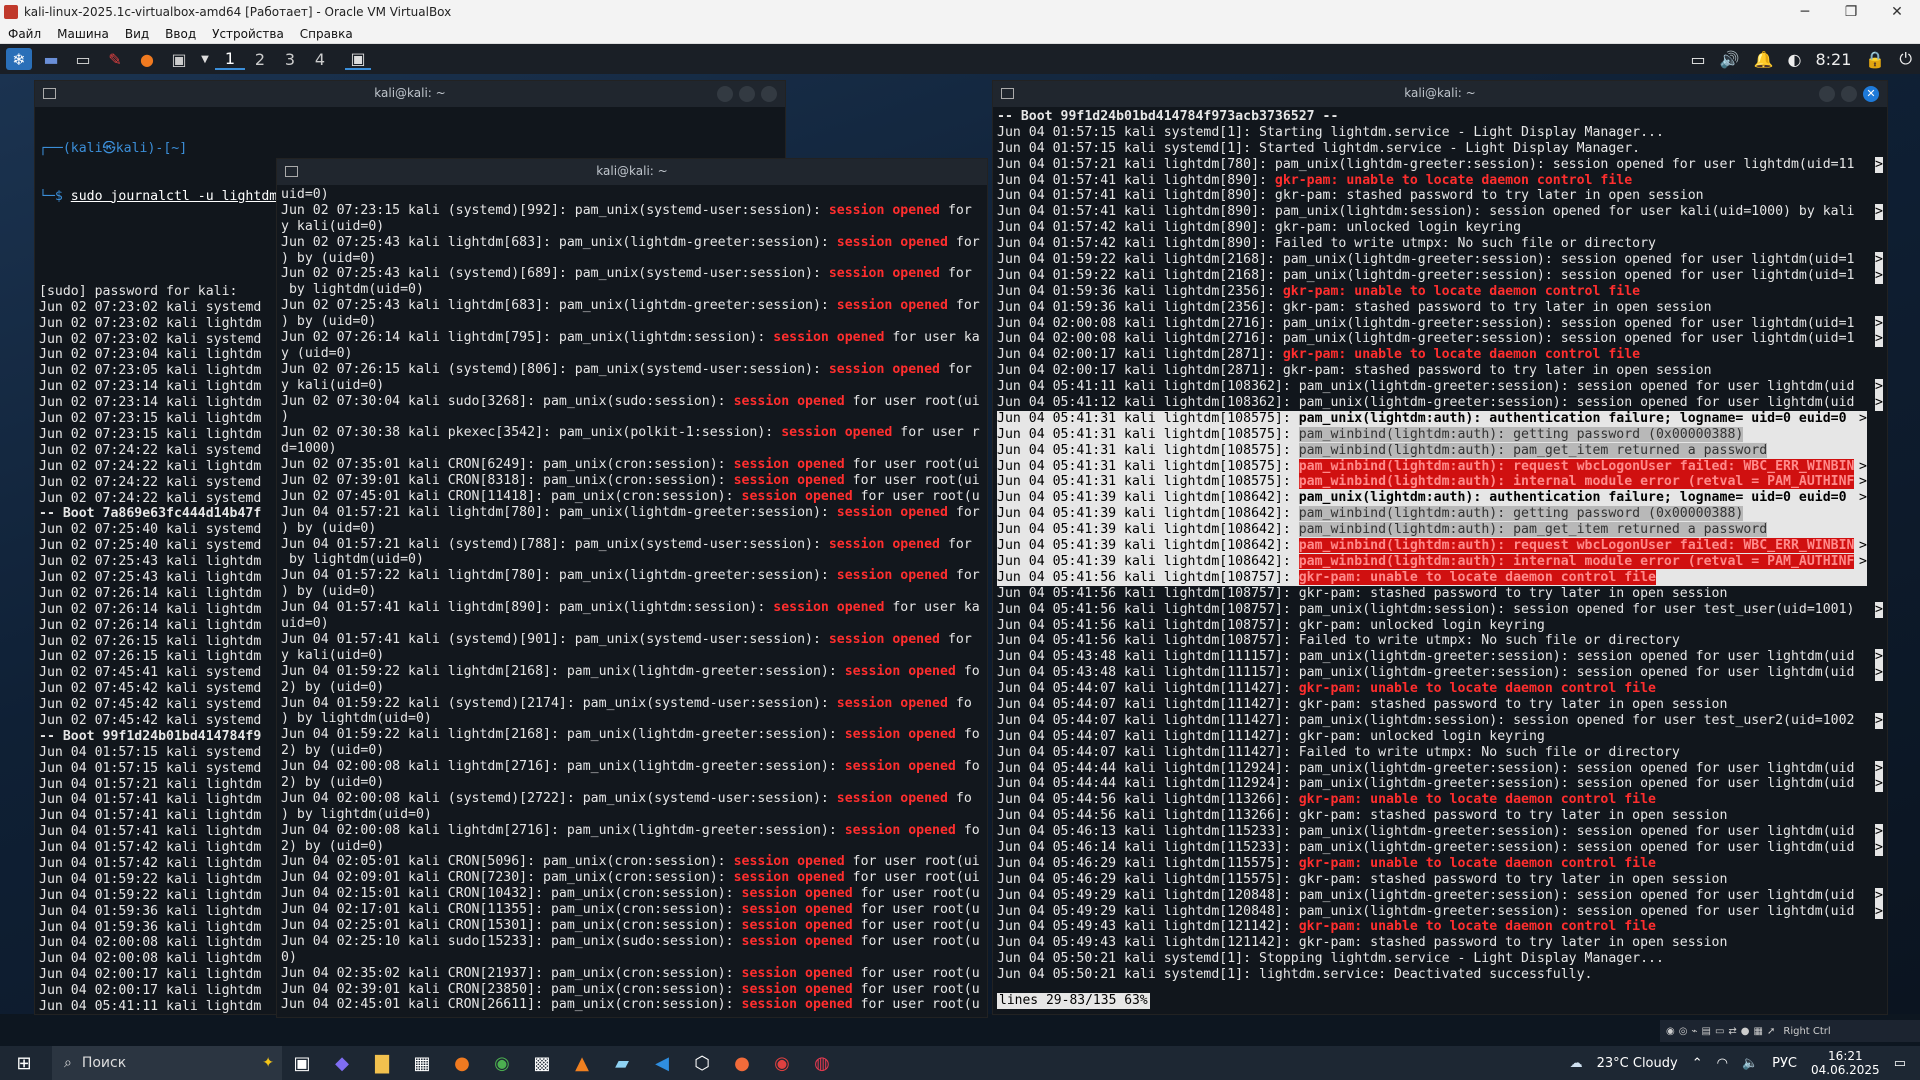 Image resolution: width=1920 pixels, height=1080 pixels. Describe the element at coordinates (1730, 59) in the screenshot. I see `volume-icon: 🔊` at that location.